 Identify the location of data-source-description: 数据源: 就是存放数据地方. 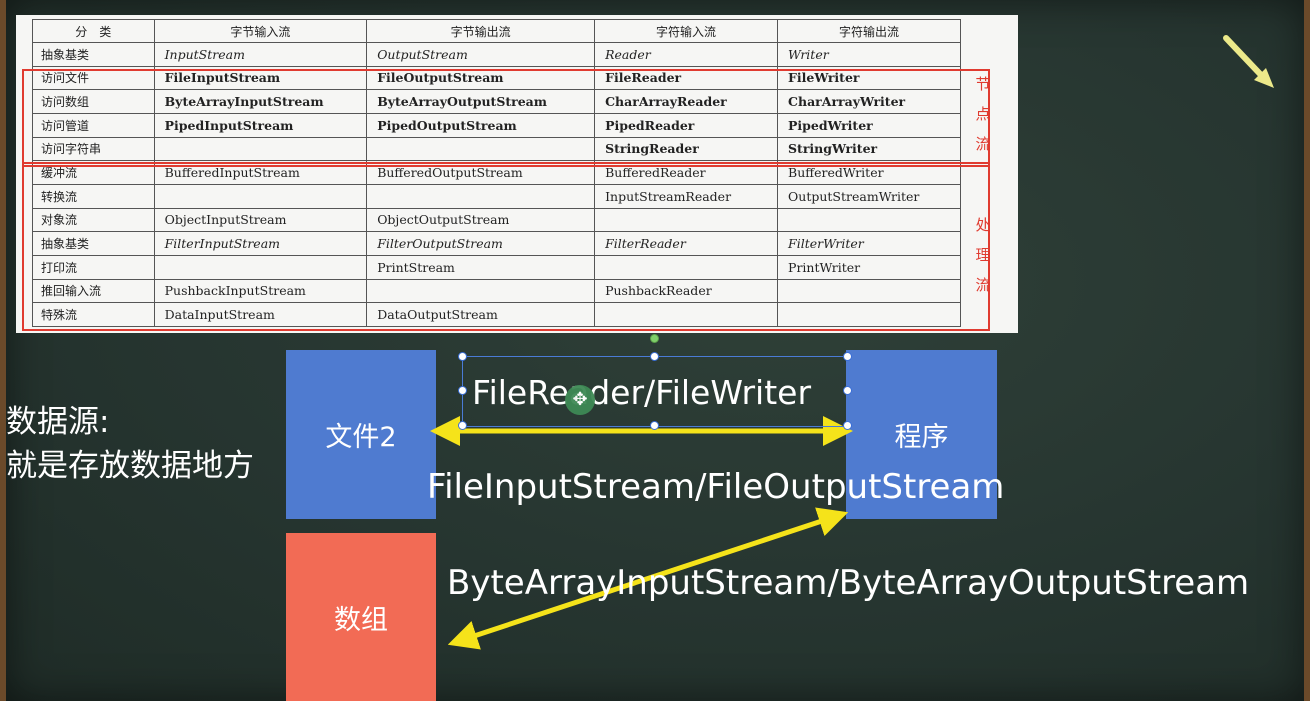
(130, 444).